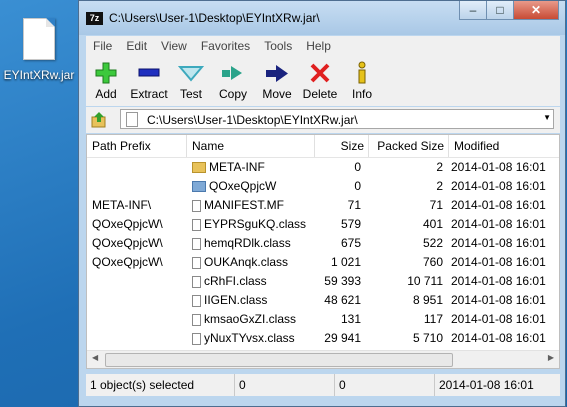  What do you see at coordinates (39, 39) in the screenshot?
I see `jar-file-icon` at bounding box center [39, 39].